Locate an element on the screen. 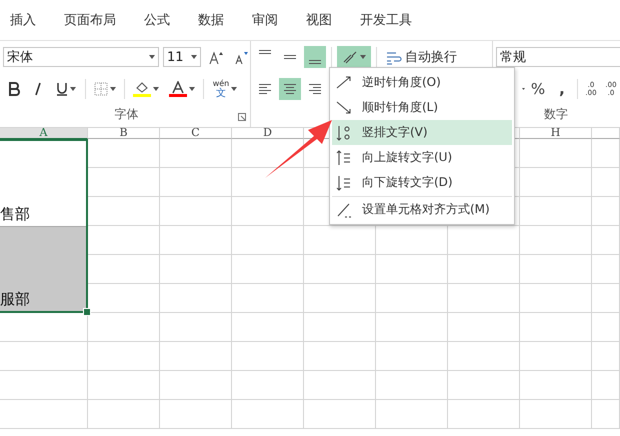  group-label: 字体 is located at coordinates (126, 114).